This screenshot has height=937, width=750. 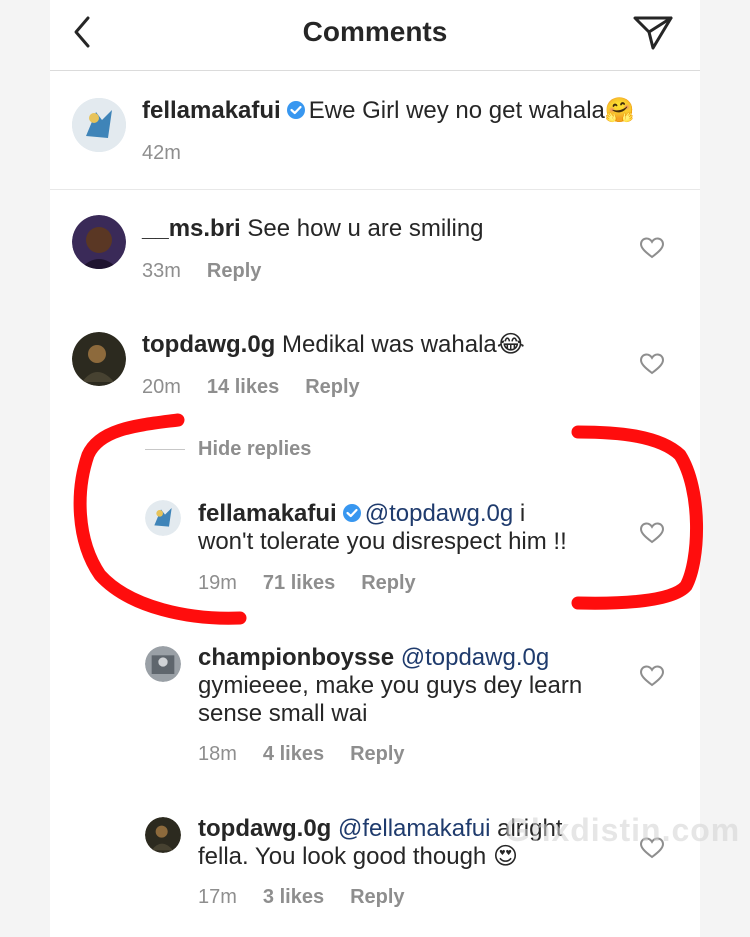 I want to click on comment-meta: 20m 14 likes Reply, so click(x=264, y=387).